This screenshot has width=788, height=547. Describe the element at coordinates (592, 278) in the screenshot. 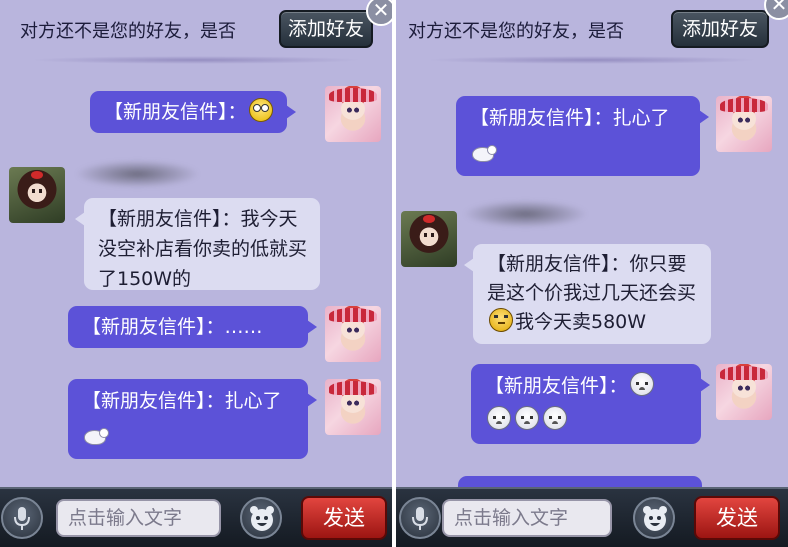

I see `message-text: 【新朋友信件】：你只要是这个价我过几天还会买` at that location.